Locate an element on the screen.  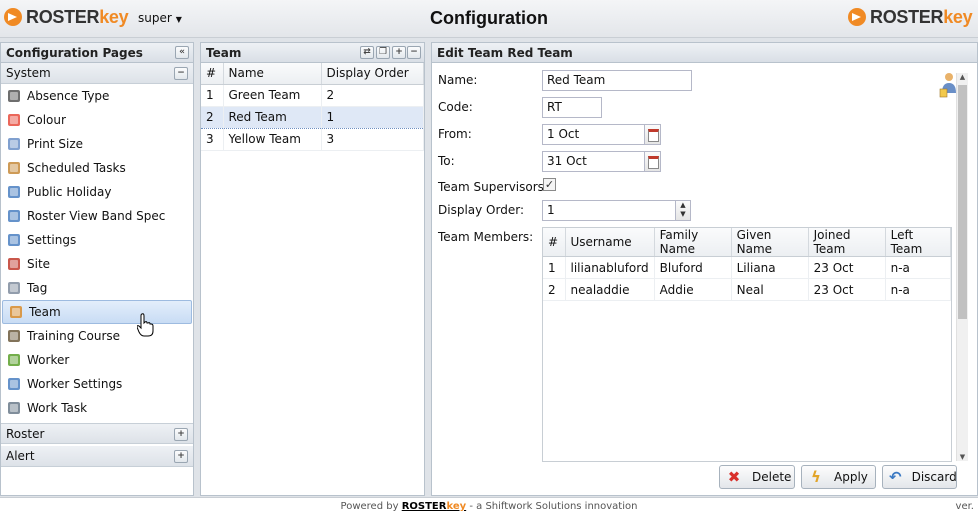
sidebar-item-label: Roster View Band Spec is located at coordinates (96, 216).